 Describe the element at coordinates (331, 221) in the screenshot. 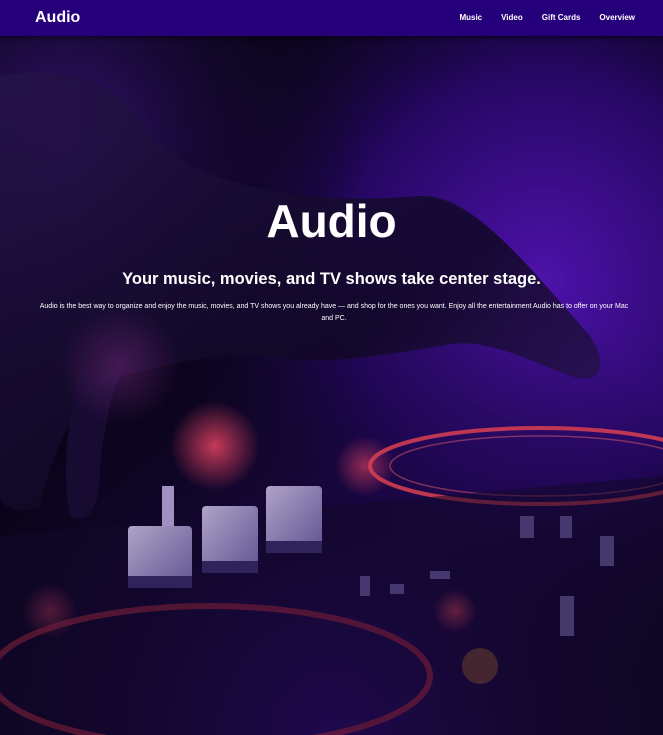

I see `hero-title: Audio` at that location.